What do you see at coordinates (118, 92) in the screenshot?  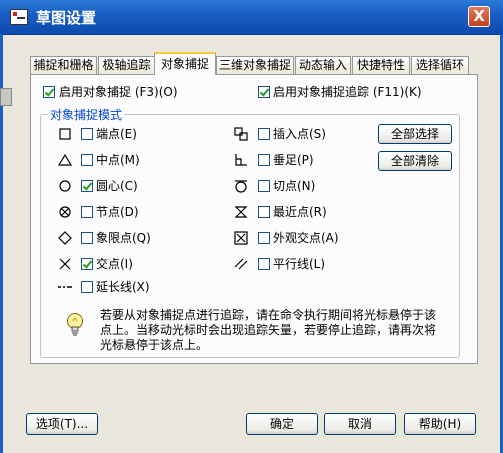 I see `enable-osnap-label: 启用对象捕捉 (F3)(O)` at bounding box center [118, 92].